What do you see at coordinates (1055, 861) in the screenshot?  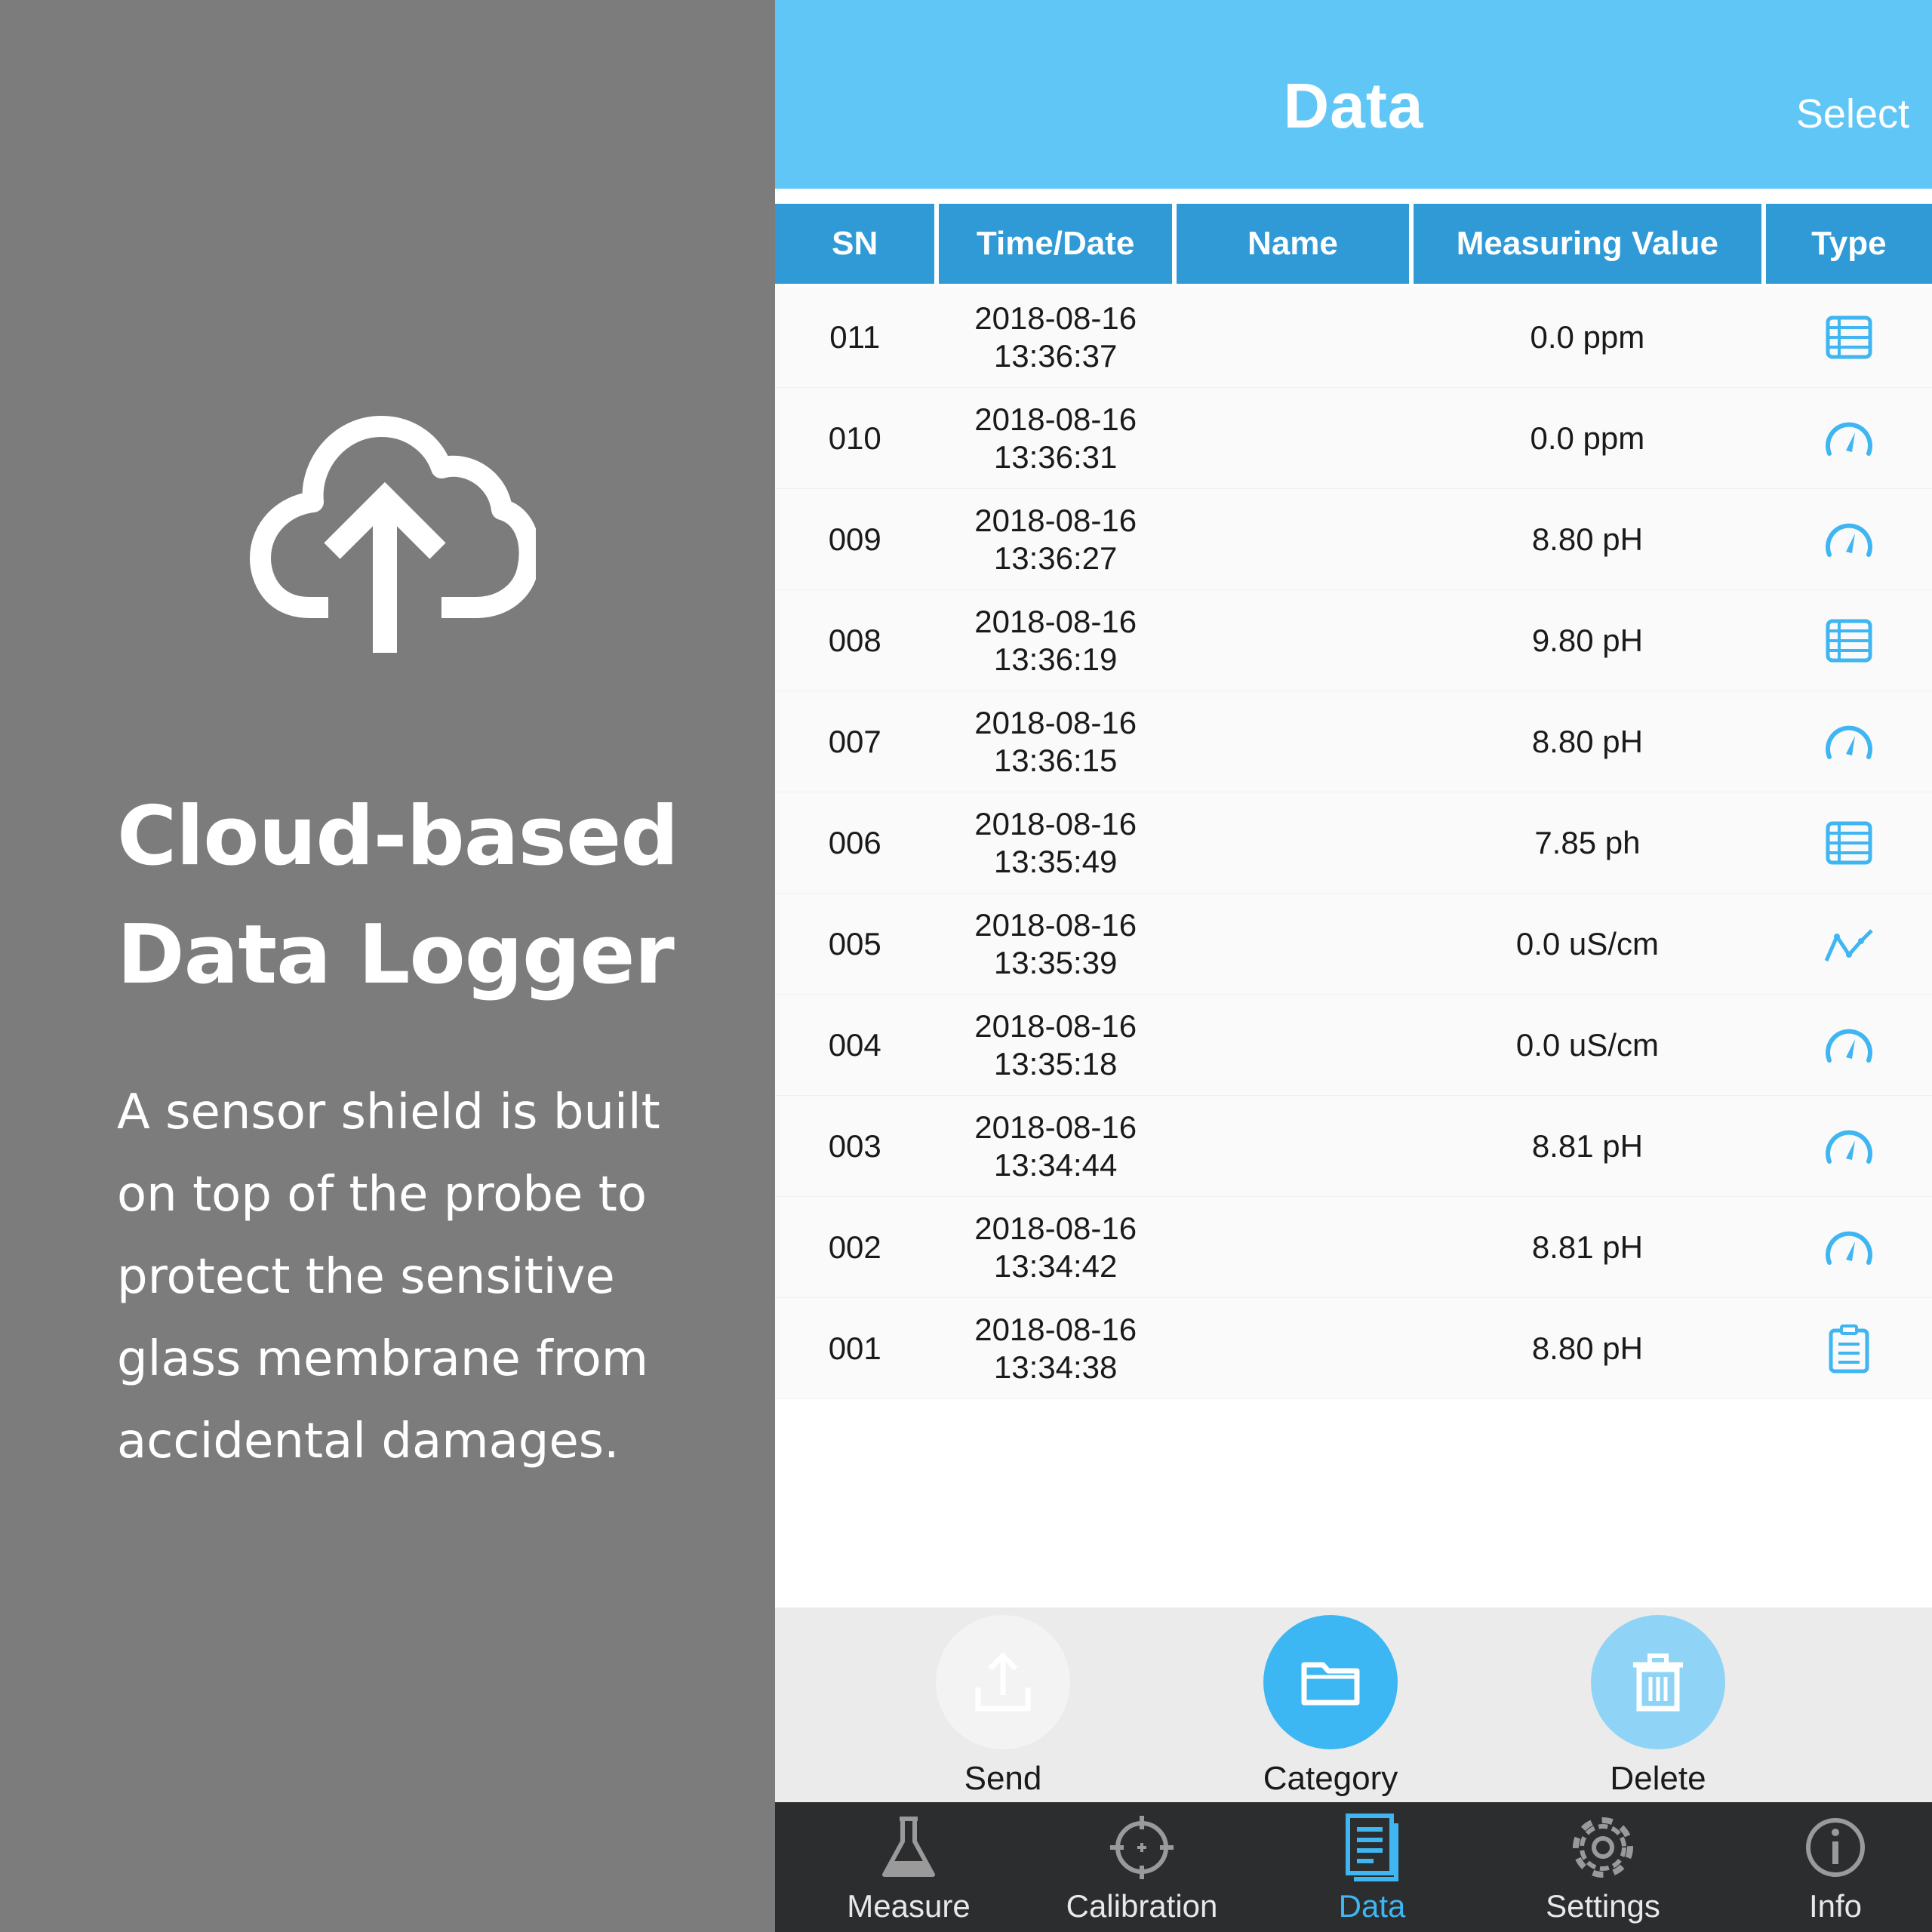 I see `cell-time: 13:35:49` at bounding box center [1055, 861].